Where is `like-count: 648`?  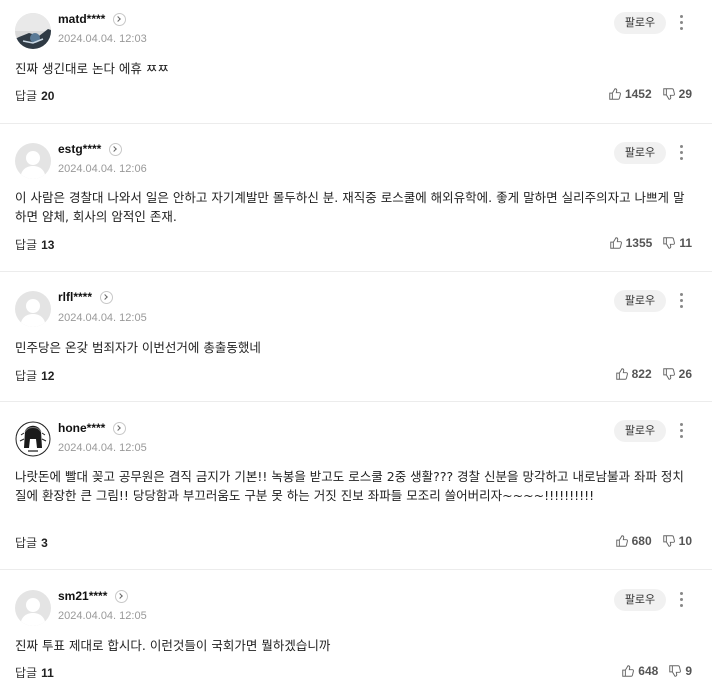
like-count: 648 is located at coordinates (648, 671).